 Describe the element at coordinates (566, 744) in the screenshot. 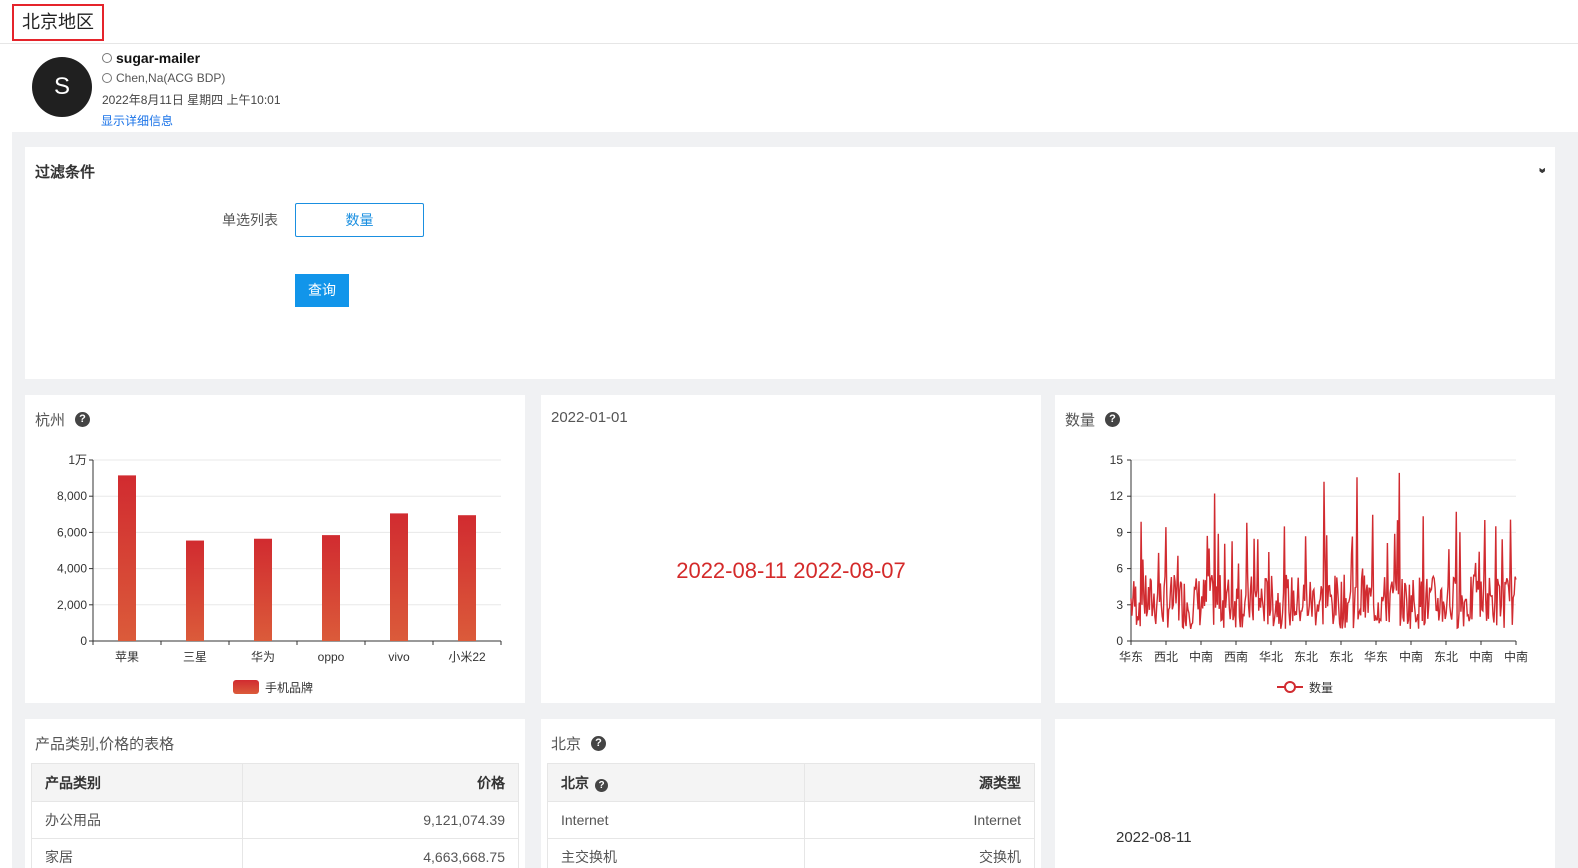

I see `table2-title-text: 北京` at that location.